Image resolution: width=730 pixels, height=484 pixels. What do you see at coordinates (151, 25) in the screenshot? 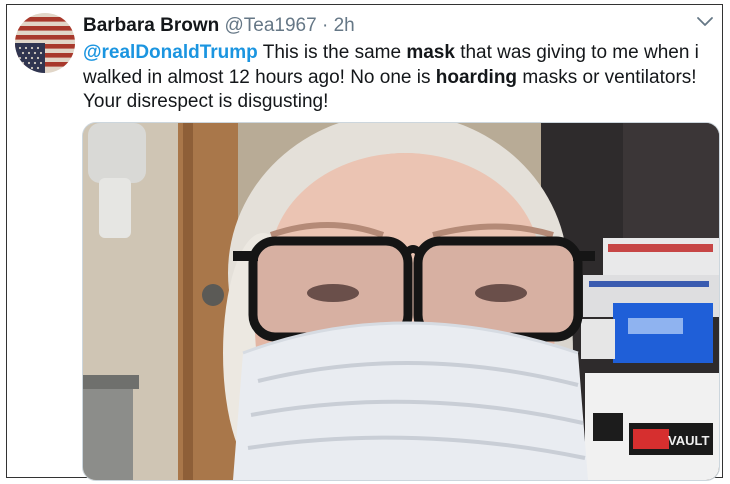
I see `author-name: Barbara Brown` at bounding box center [151, 25].